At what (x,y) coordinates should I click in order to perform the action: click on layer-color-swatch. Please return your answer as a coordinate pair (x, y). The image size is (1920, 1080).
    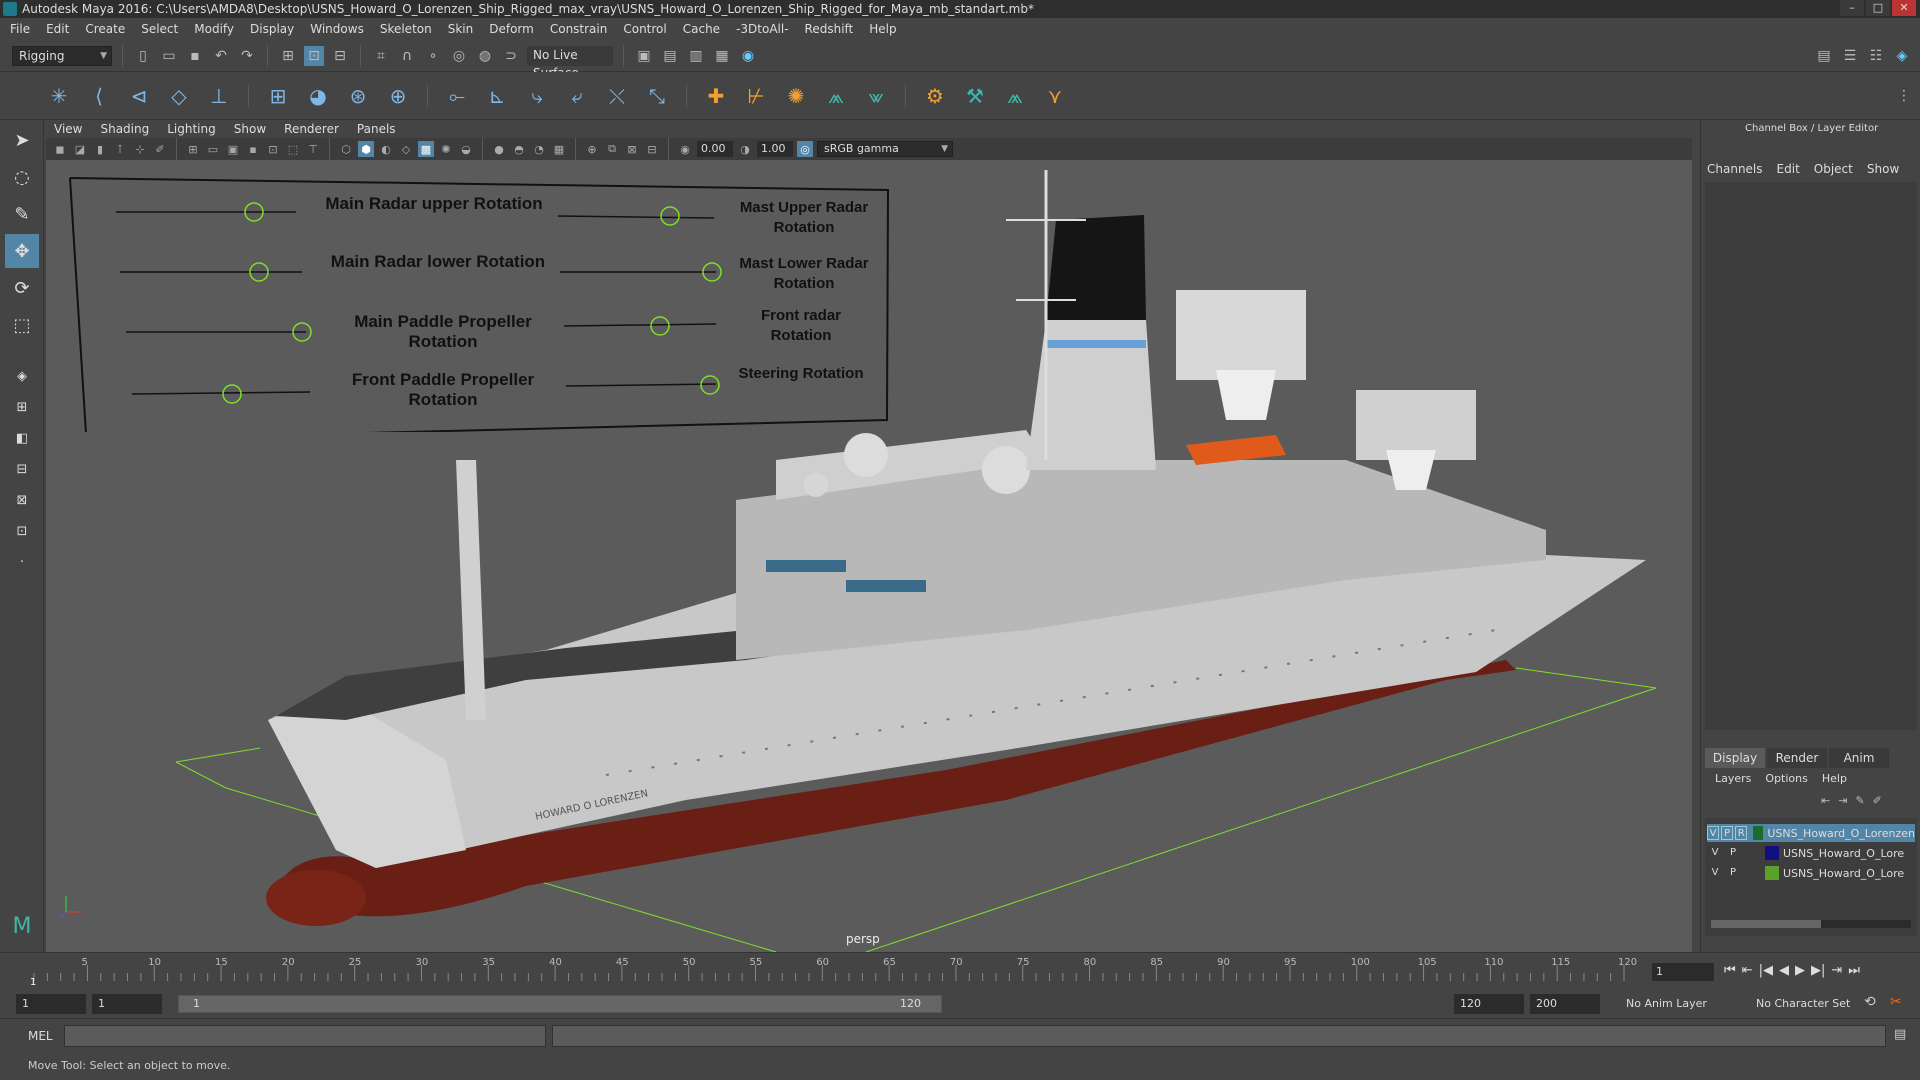
    Looking at the image, I should click on (1772, 853).